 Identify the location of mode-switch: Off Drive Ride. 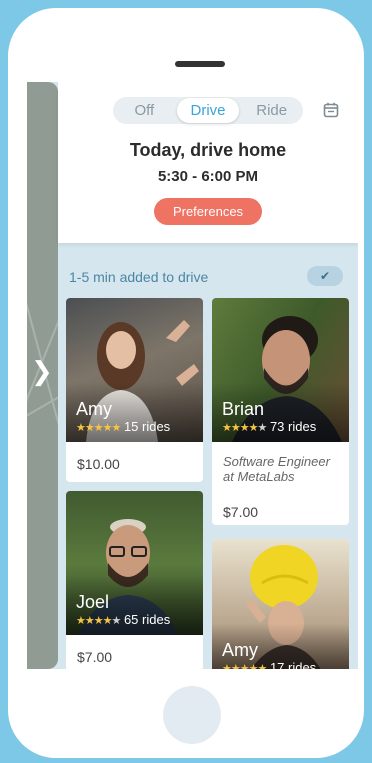
(208, 110).